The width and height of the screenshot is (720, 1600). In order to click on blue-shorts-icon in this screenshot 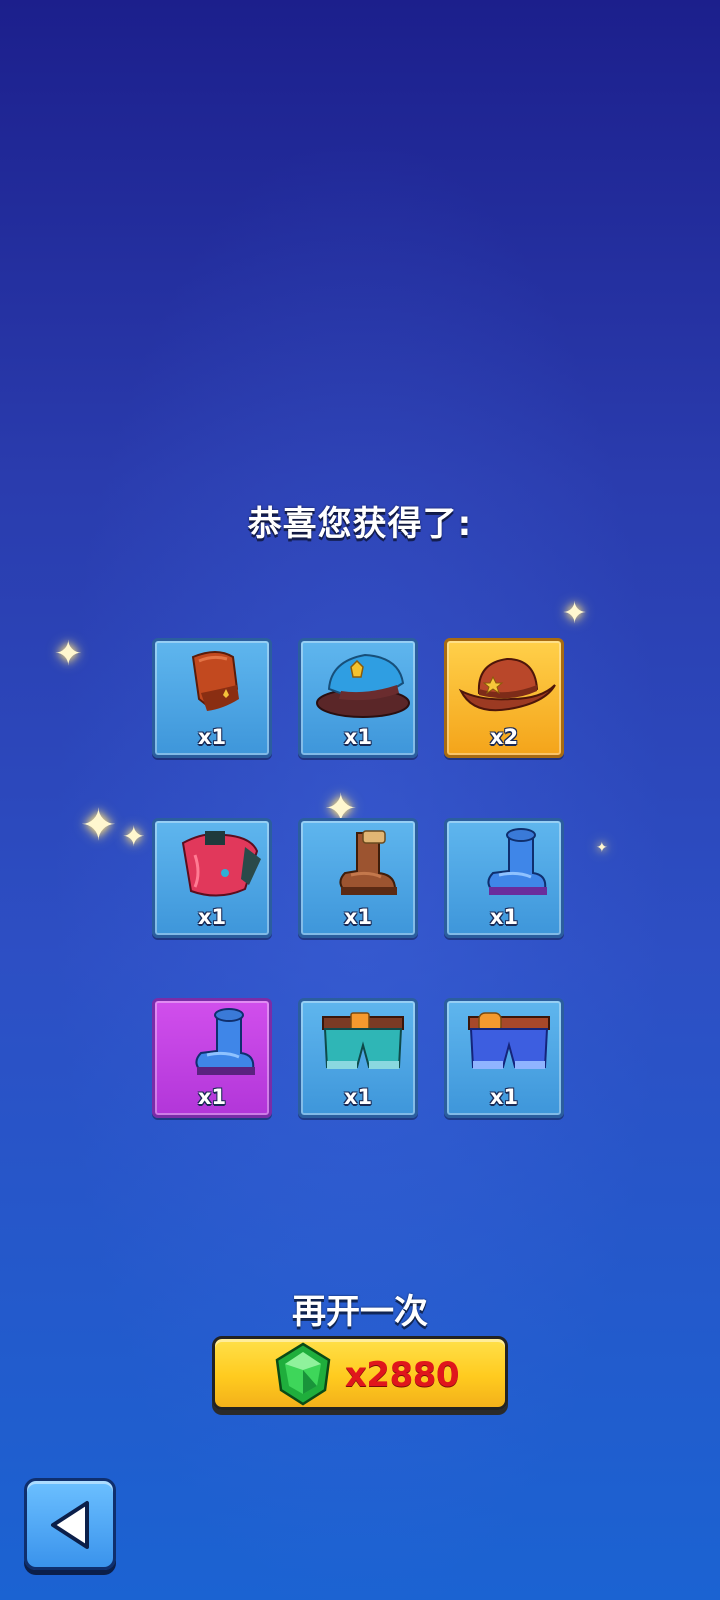, I will do `click(509, 1040)`.